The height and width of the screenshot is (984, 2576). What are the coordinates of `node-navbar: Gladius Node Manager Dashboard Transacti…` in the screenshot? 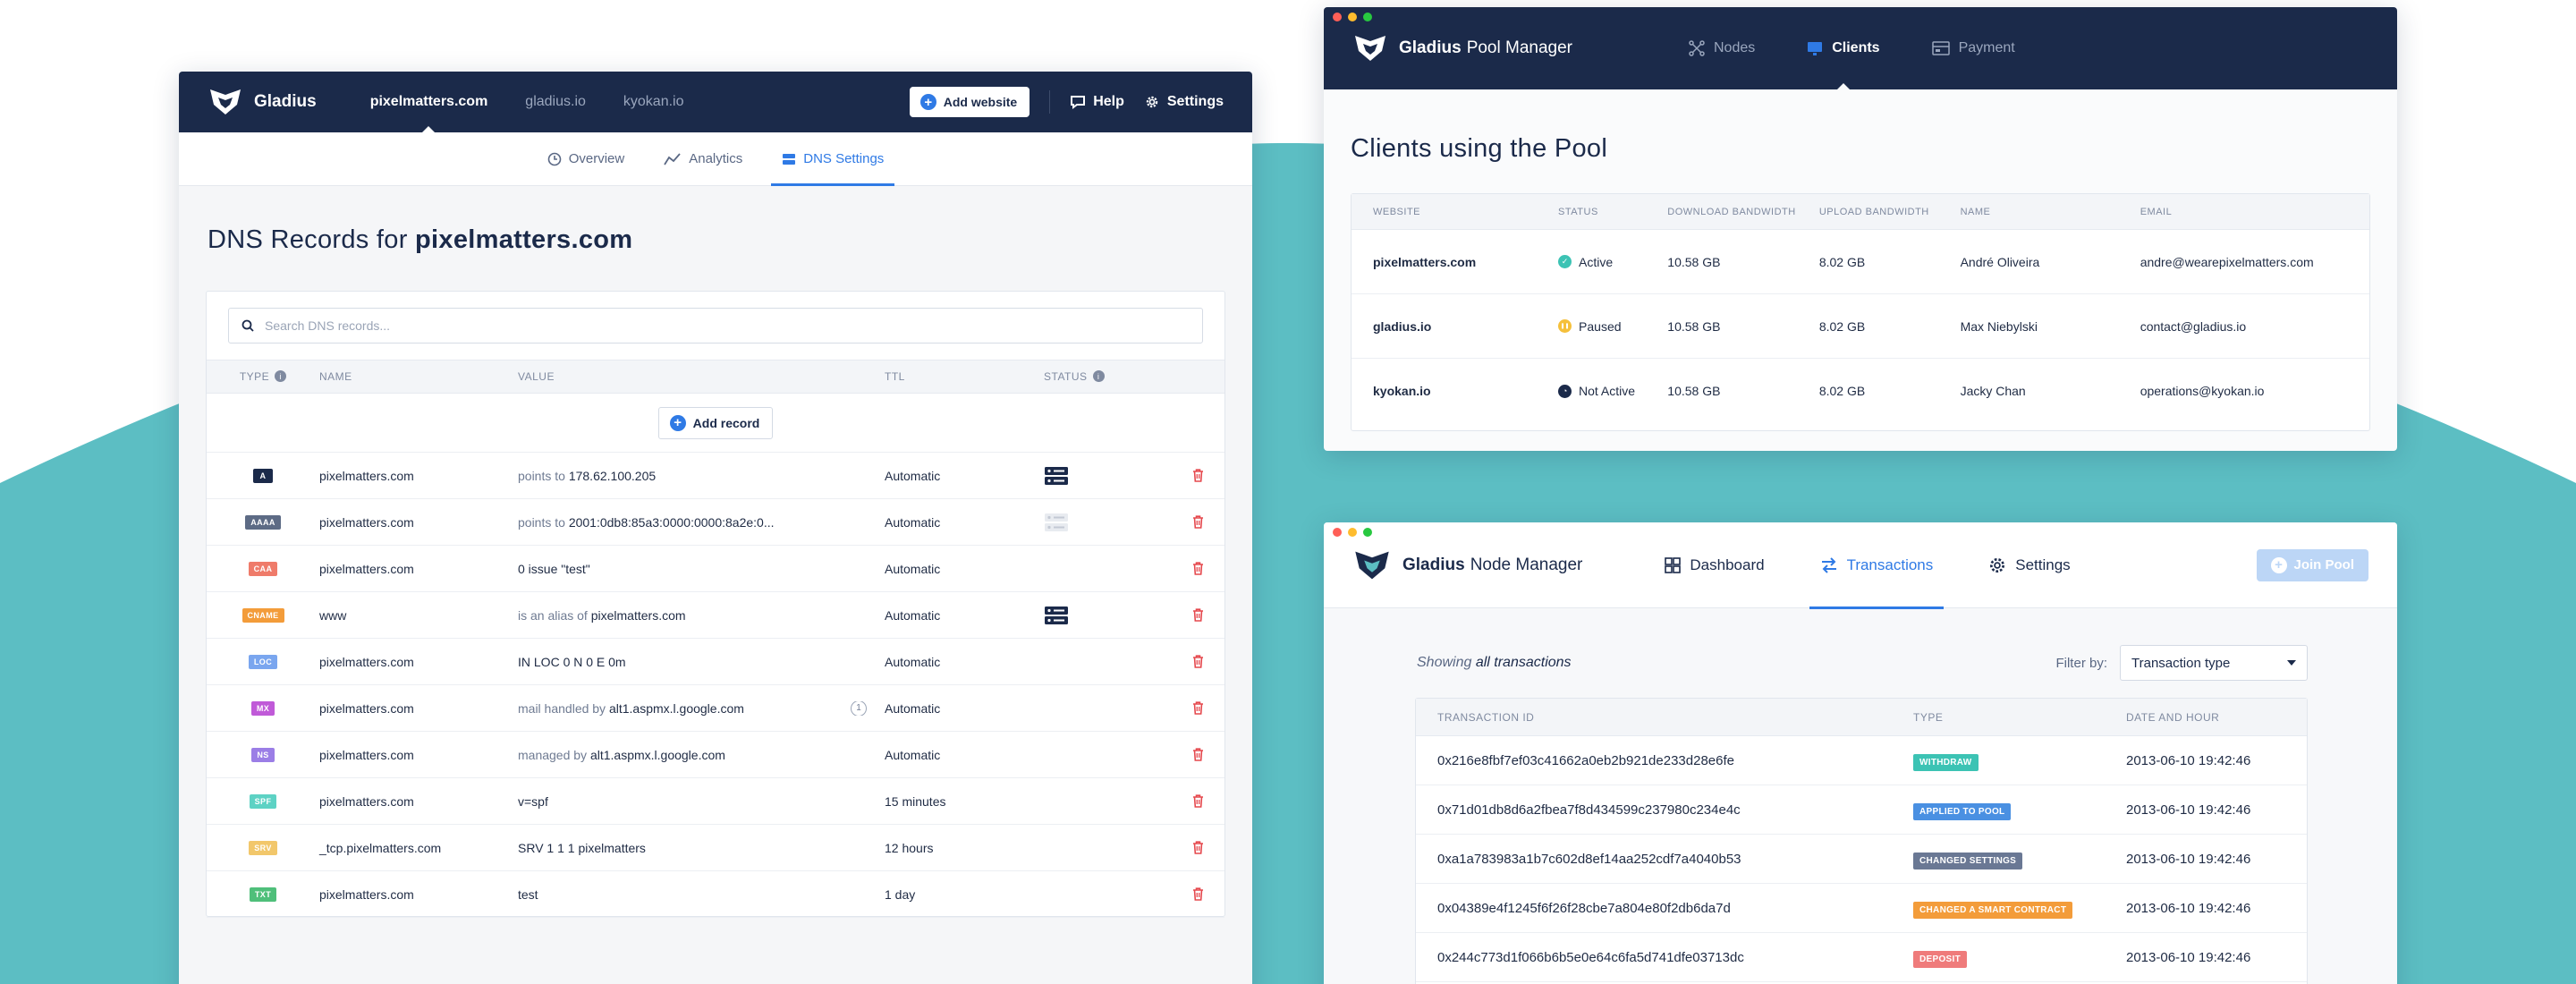 It's located at (1860, 565).